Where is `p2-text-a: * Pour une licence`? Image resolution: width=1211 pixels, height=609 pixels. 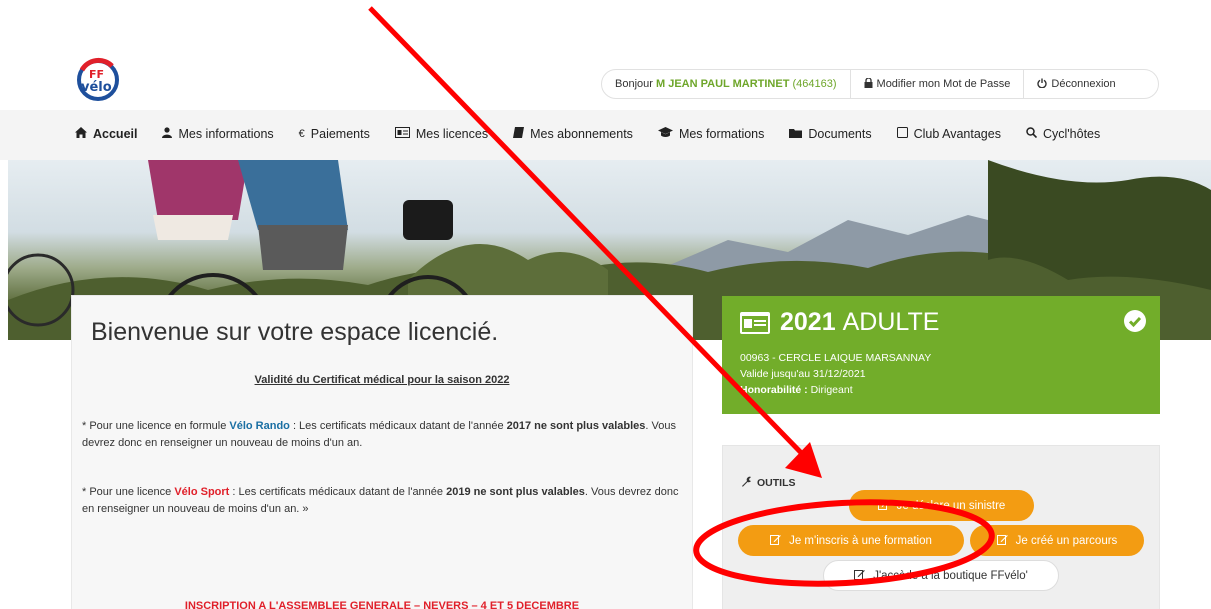
p2-text-a: * Pour une licence is located at coordinates (128, 492).